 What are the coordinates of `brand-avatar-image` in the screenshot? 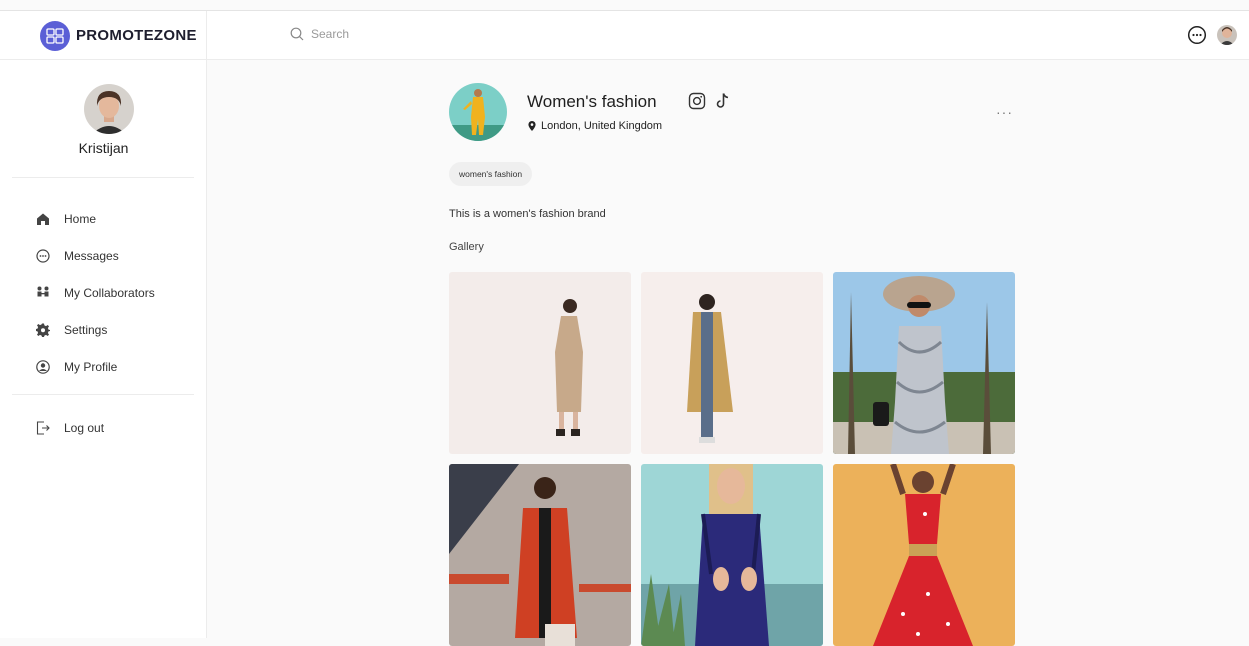 It's located at (478, 112).